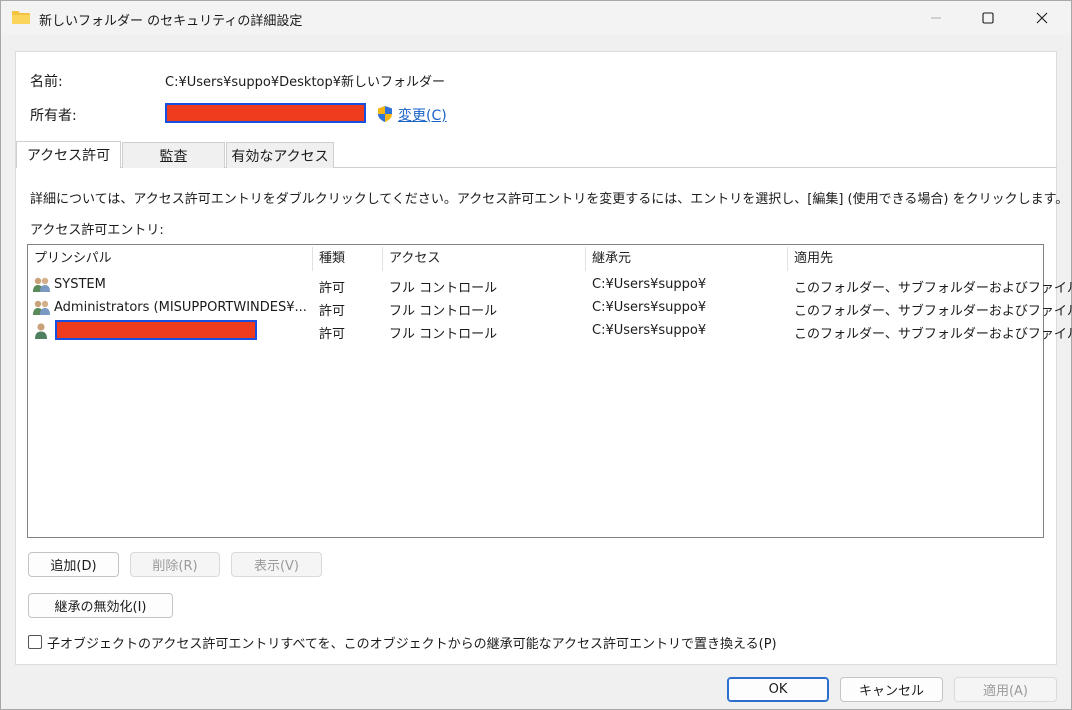  I want to click on tab-auditing: 監査, so click(173, 155).